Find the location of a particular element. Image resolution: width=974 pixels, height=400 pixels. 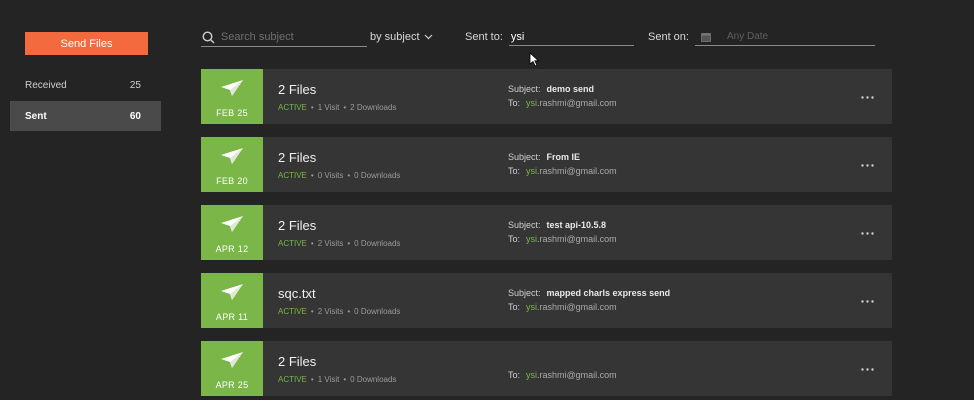

sent-to-label: Sent to: is located at coordinates (484, 37).